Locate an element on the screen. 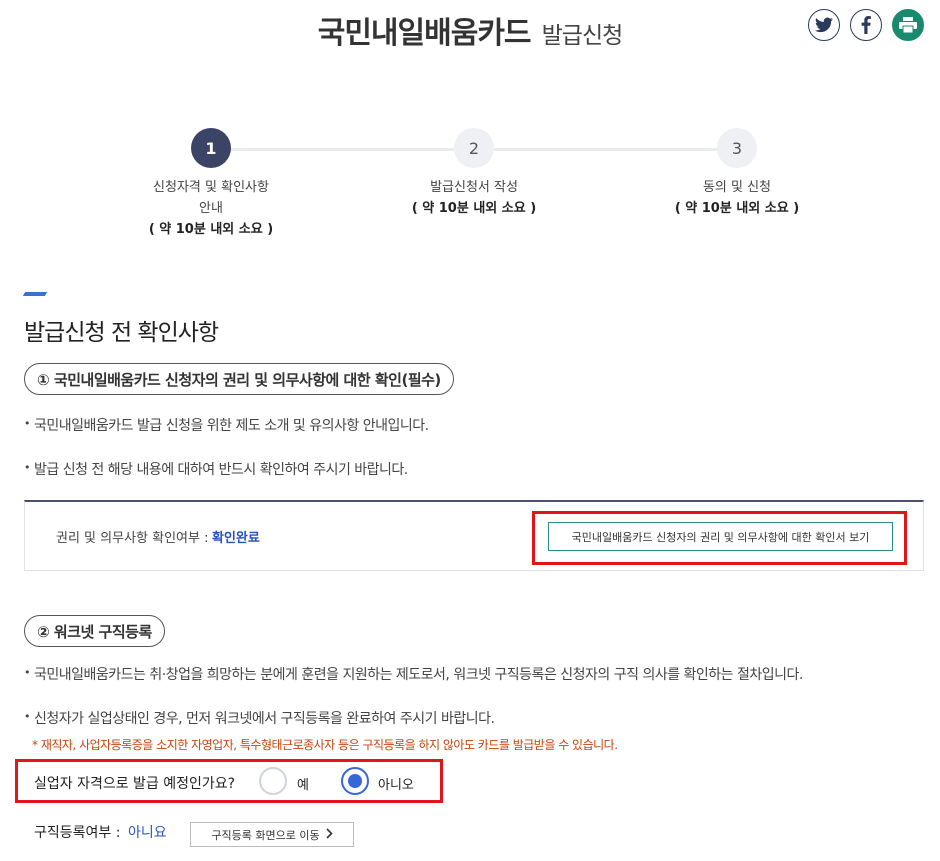  jobreg-label: 구직등록여부 : is located at coordinates (77, 833).